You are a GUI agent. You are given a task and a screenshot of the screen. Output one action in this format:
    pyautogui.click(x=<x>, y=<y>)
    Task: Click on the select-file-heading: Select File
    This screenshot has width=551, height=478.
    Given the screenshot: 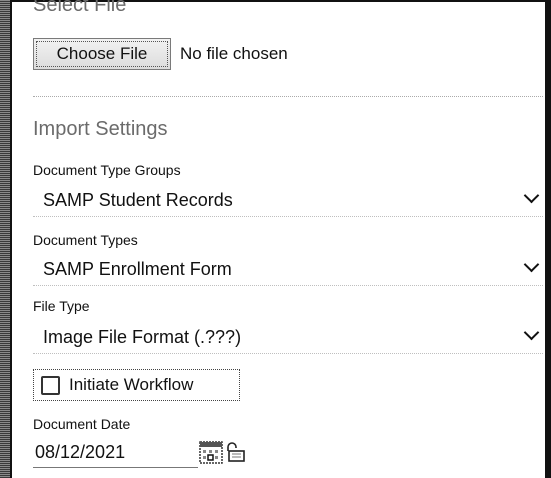 What is the action you would take?
    pyautogui.click(x=80, y=8)
    